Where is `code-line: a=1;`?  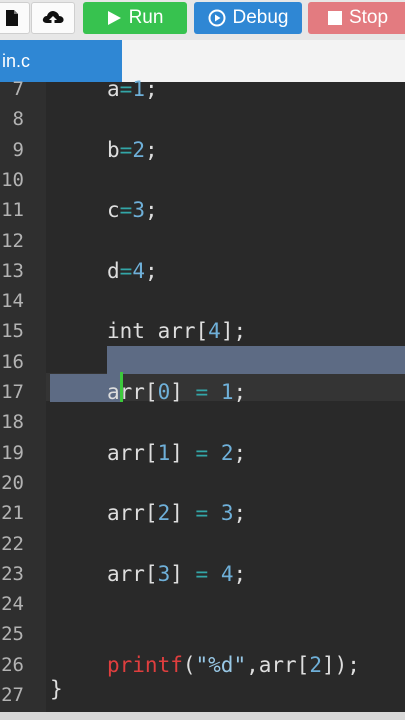 code-line: a=1; is located at coordinates (132, 89).